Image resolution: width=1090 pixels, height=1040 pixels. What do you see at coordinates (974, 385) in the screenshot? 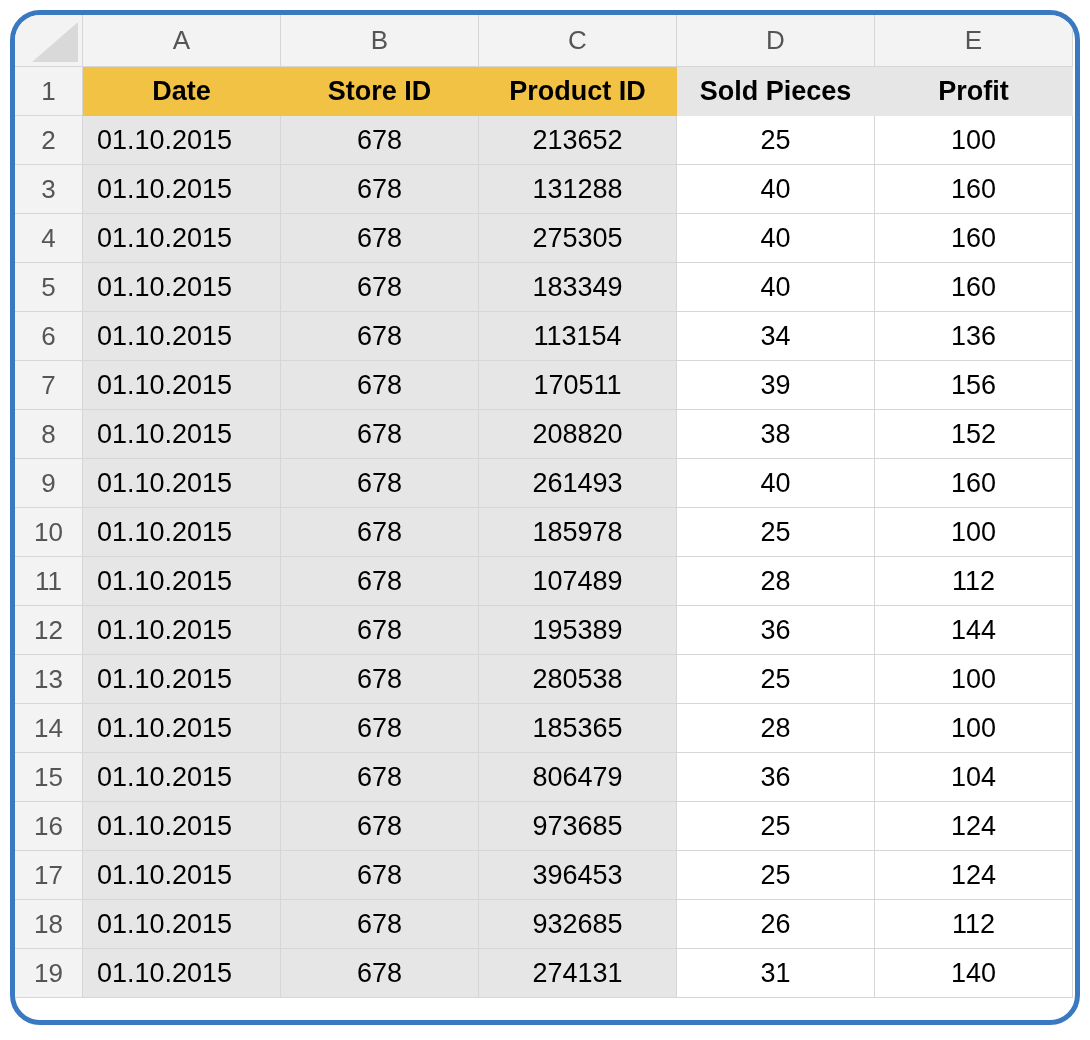
I see `table-cell: 156` at bounding box center [974, 385].